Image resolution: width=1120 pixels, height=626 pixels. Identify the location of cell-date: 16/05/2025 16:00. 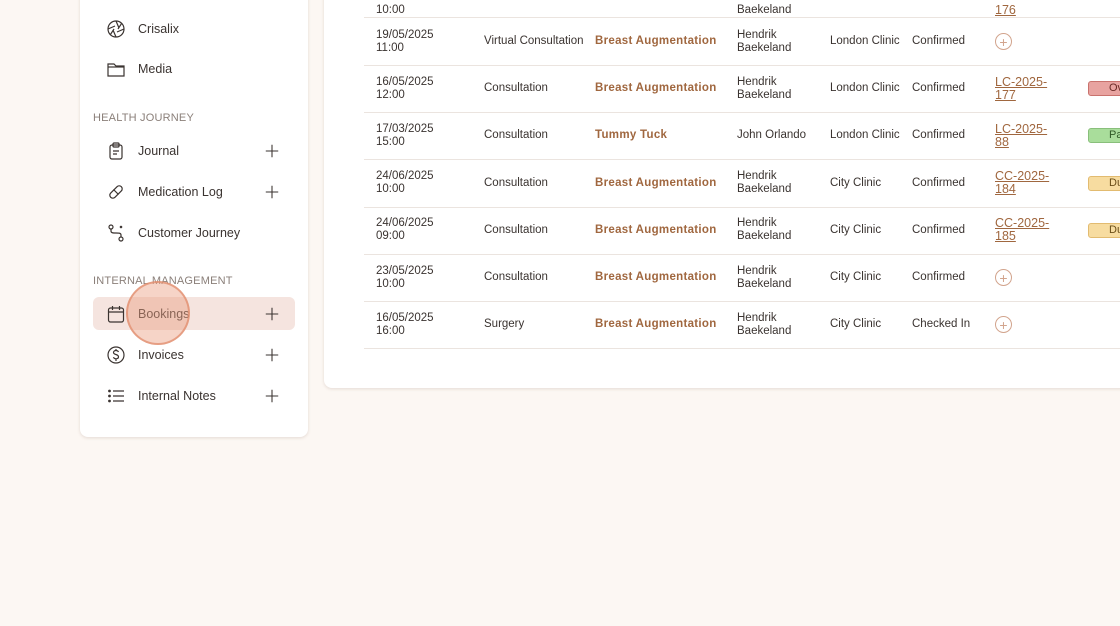
(426, 324).